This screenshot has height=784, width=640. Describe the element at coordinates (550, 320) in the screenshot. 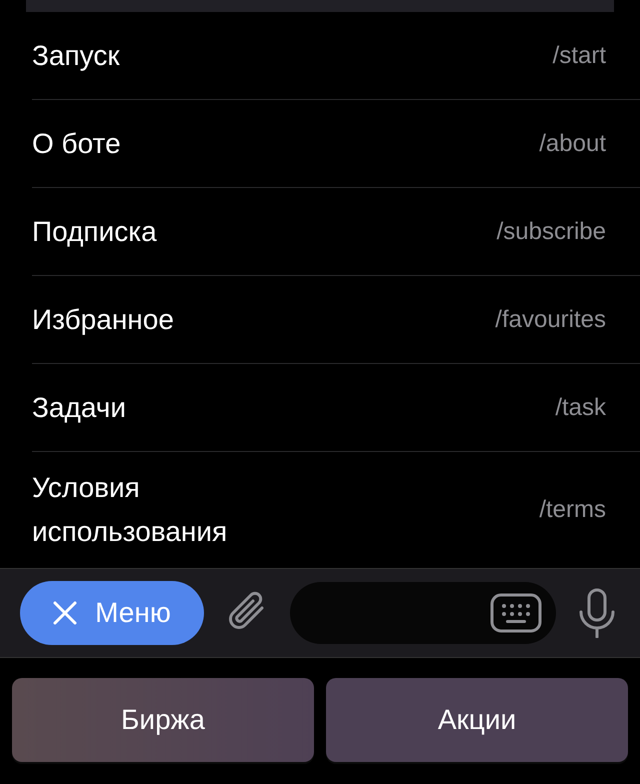

I see `command-name: /favourites` at that location.